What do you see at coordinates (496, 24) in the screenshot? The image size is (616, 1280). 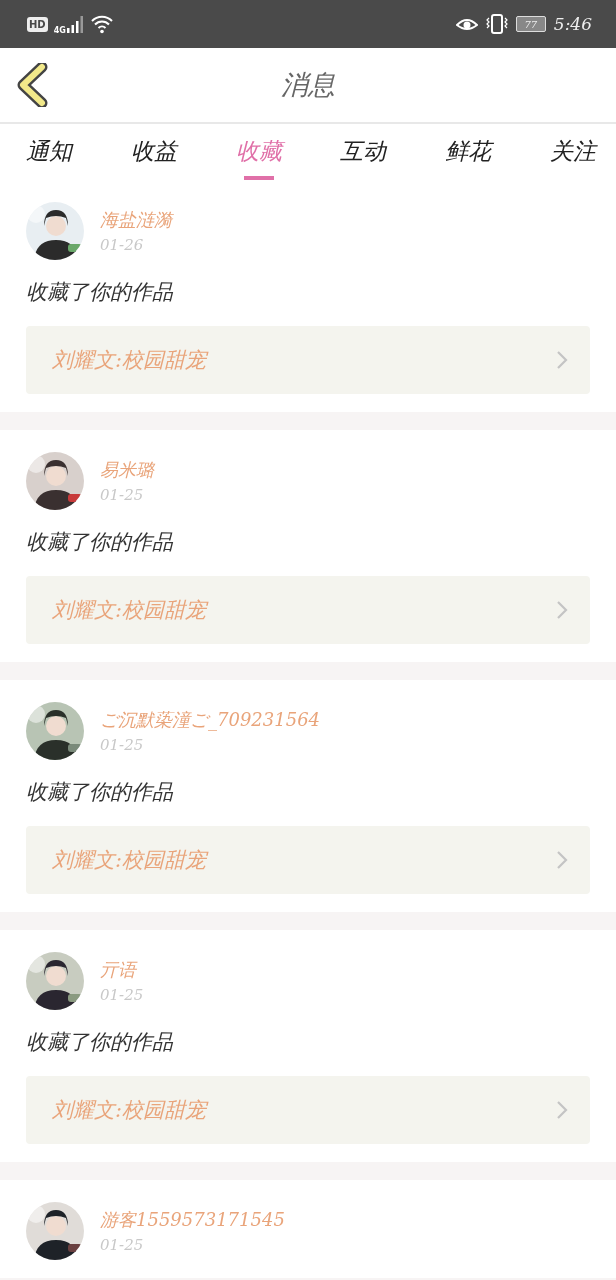 I see `vibrate-icon` at bounding box center [496, 24].